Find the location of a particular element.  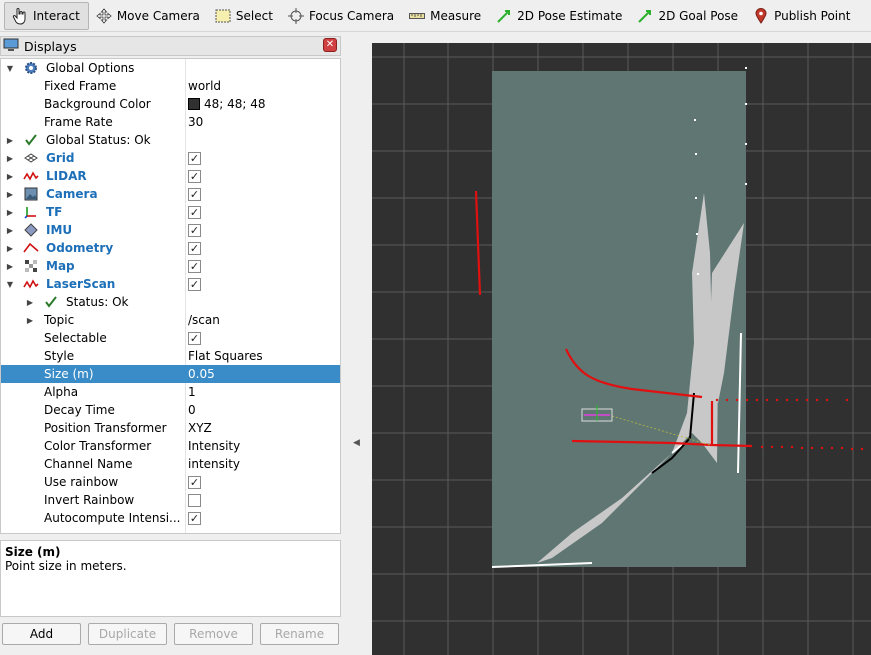

tree-row-lidar: ▶ LIDAR ✓ is located at coordinates (170, 176).